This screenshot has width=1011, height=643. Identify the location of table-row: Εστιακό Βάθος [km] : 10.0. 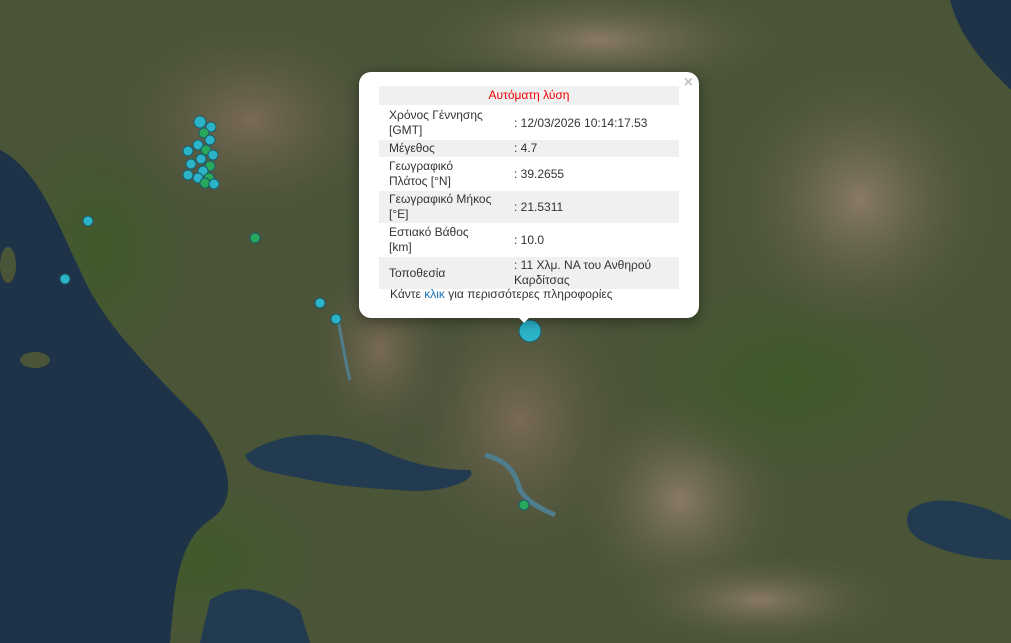
(529, 240).